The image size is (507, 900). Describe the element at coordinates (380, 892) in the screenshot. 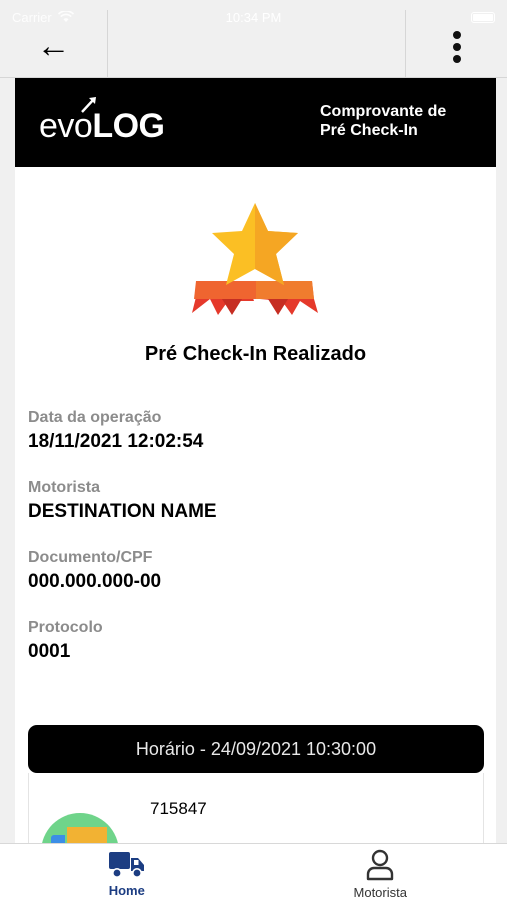

I see `tab-label: Motorista` at that location.